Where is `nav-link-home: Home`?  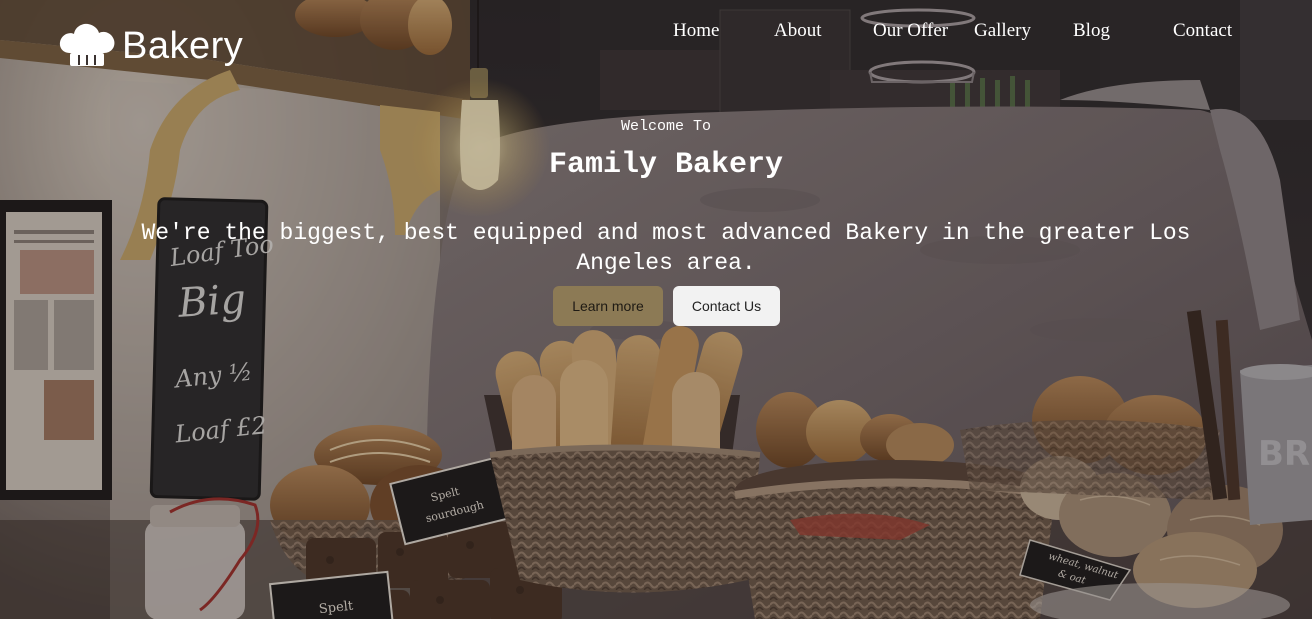 nav-link-home: Home is located at coordinates (696, 31).